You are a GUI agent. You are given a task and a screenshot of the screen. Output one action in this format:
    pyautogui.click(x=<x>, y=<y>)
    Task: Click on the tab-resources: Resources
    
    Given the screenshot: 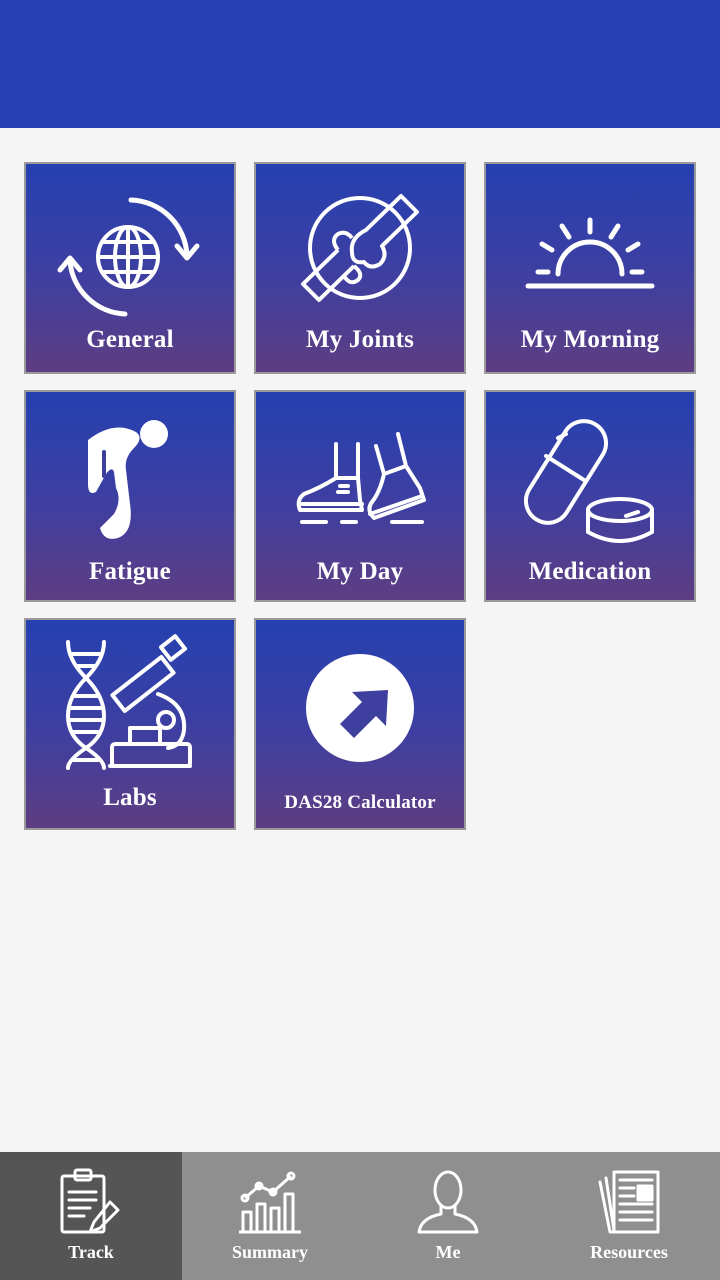 What is the action you would take?
    pyautogui.click(x=629, y=1216)
    